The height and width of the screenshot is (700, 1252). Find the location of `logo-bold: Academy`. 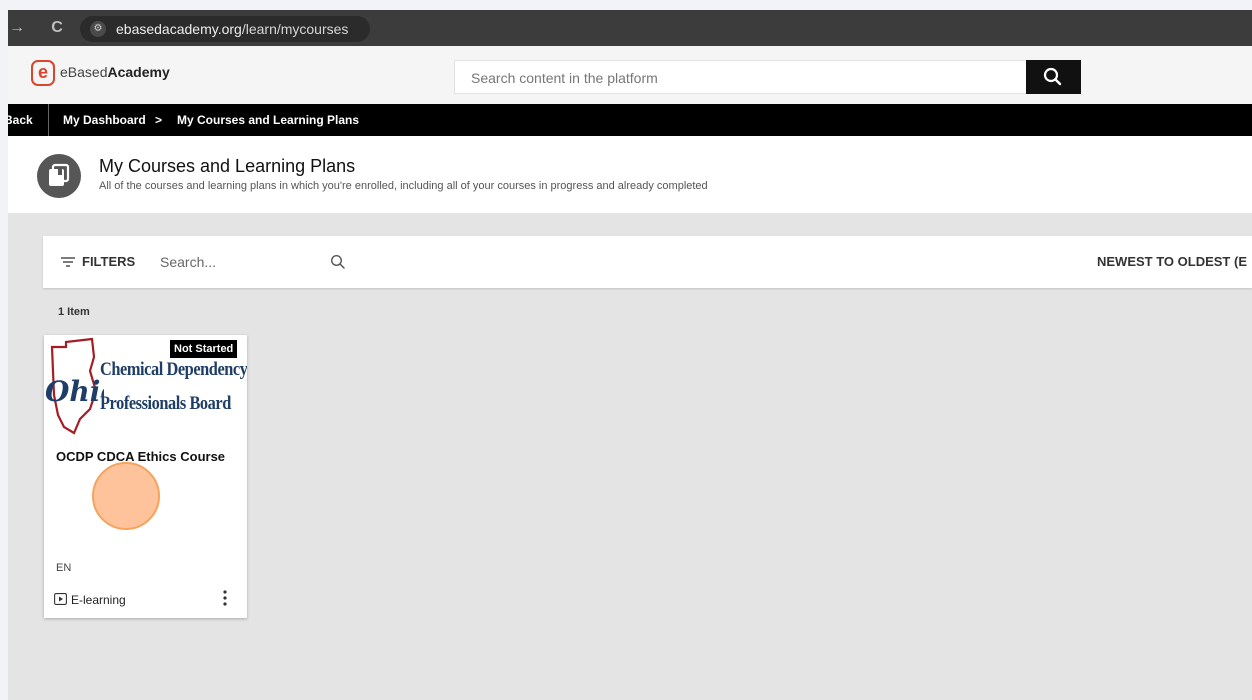

logo-bold: Academy is located at coordinates (138, 72).